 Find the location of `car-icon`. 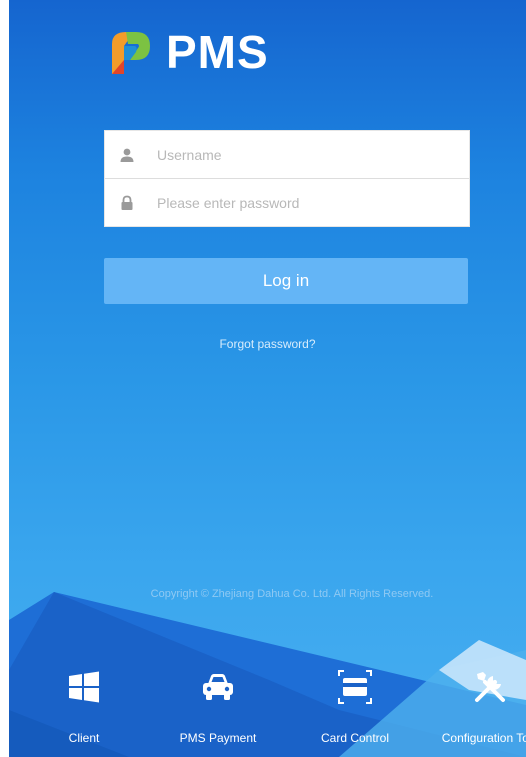

car-icon is located at coordinates (218, 687).